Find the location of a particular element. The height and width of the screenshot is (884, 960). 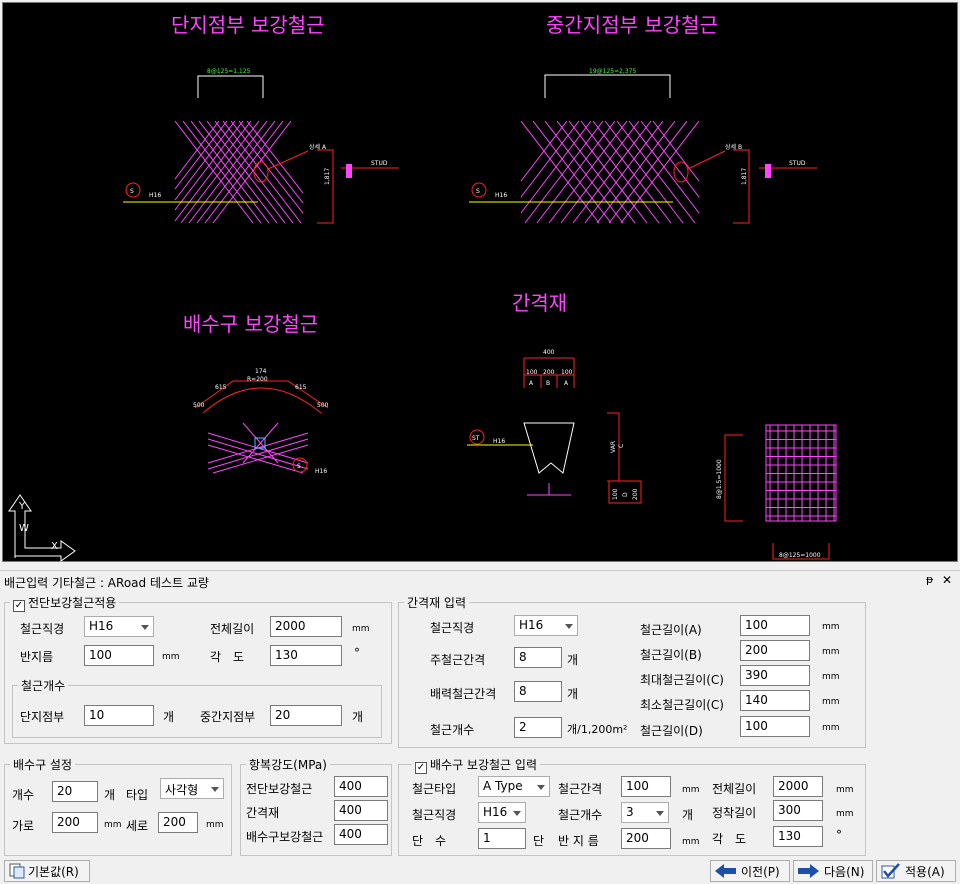

ucs-icon: Y W X is located at coordinates (42, 528).